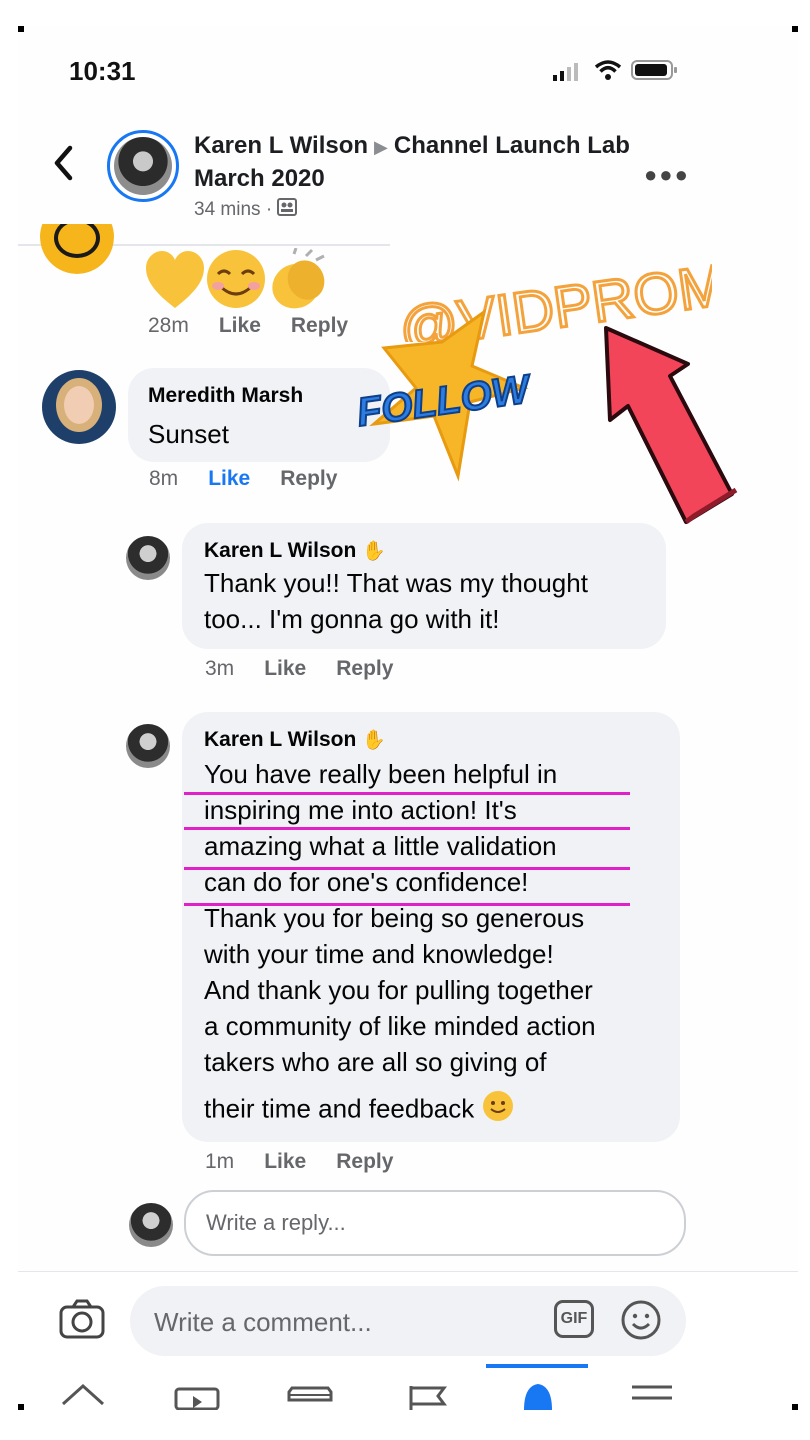 The width and height of the screenshot is (810, 1440). Describe the element at coordinates (339, 1108) in the screenshot. I see `text-line: their time and feedback` at that location.